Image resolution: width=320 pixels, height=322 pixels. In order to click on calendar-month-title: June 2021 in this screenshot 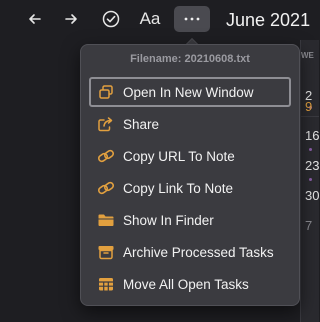, I will do `click(268, 20)`.